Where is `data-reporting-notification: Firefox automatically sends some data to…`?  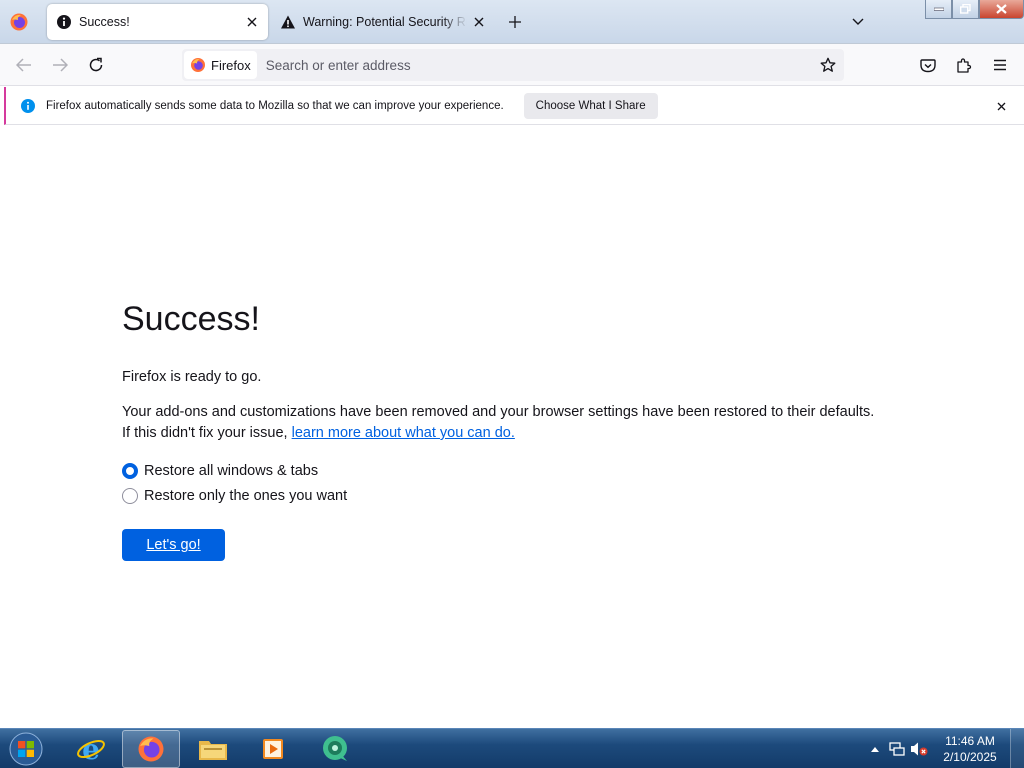
data-reporting-notification: Firefox automatically sends some data to… is located at coordinates (514, 106).